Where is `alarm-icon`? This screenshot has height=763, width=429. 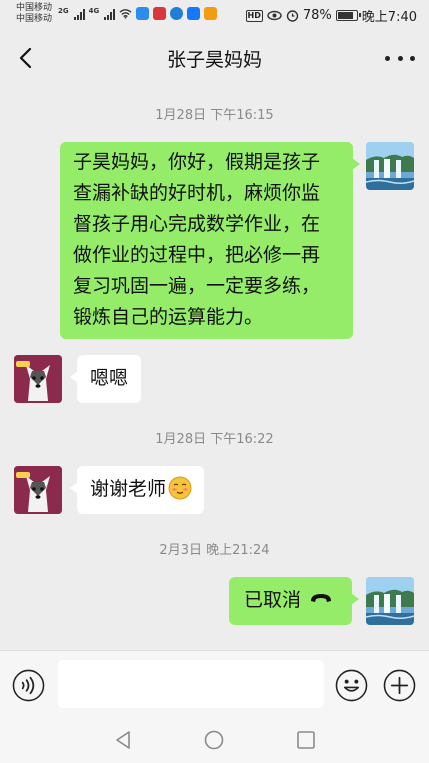
alarm-icon is located at coordinates (292, 16).